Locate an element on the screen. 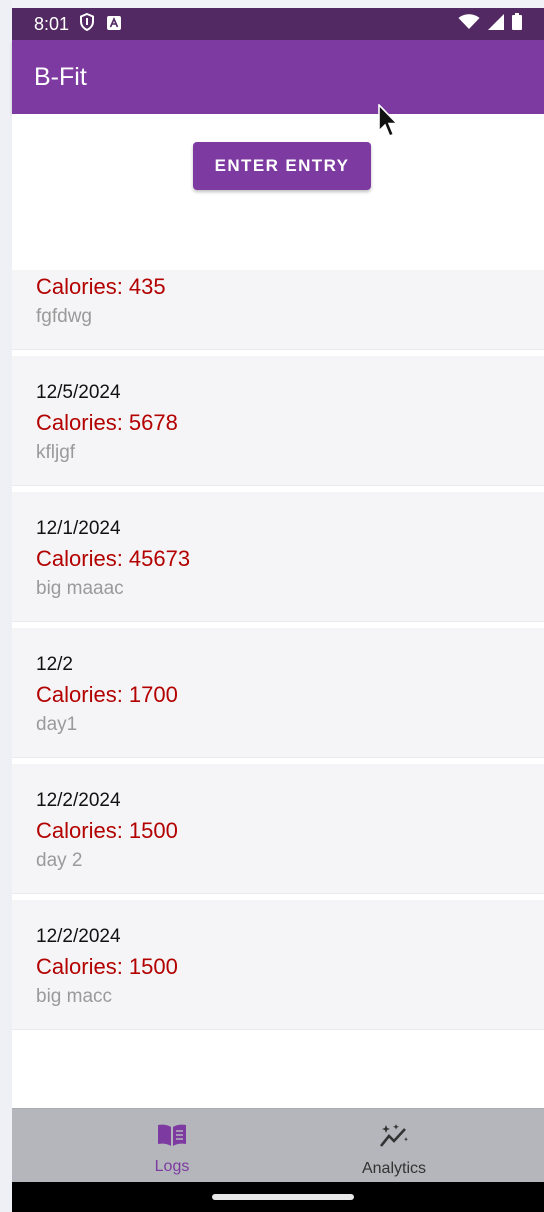  nav-item-logs: Logs is located at coordinates (172, 1146).